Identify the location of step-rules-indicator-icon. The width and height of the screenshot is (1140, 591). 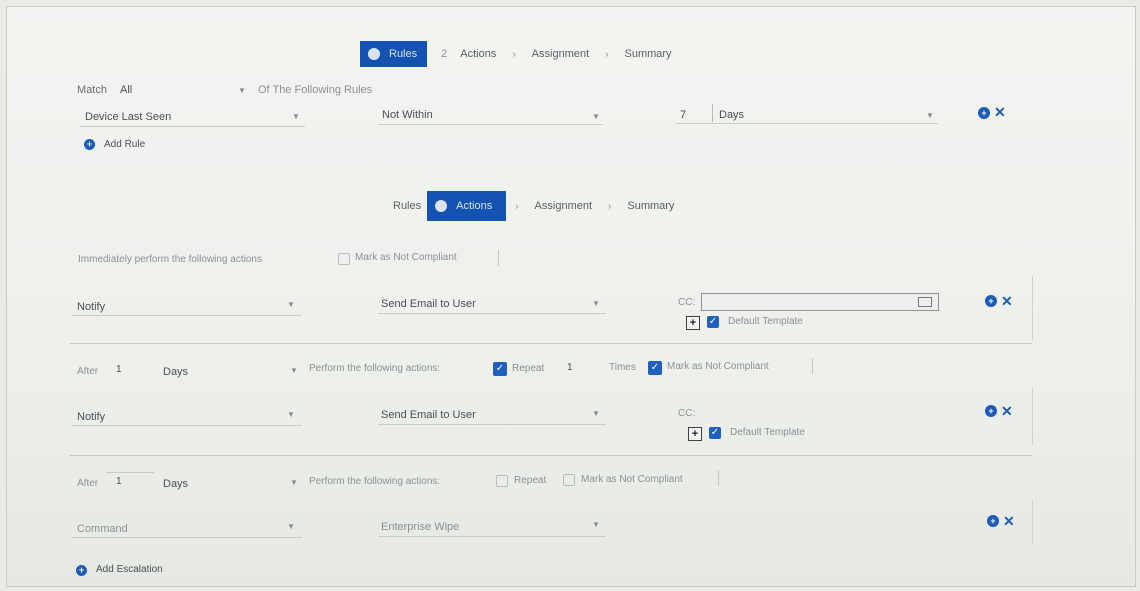
(374, 54).